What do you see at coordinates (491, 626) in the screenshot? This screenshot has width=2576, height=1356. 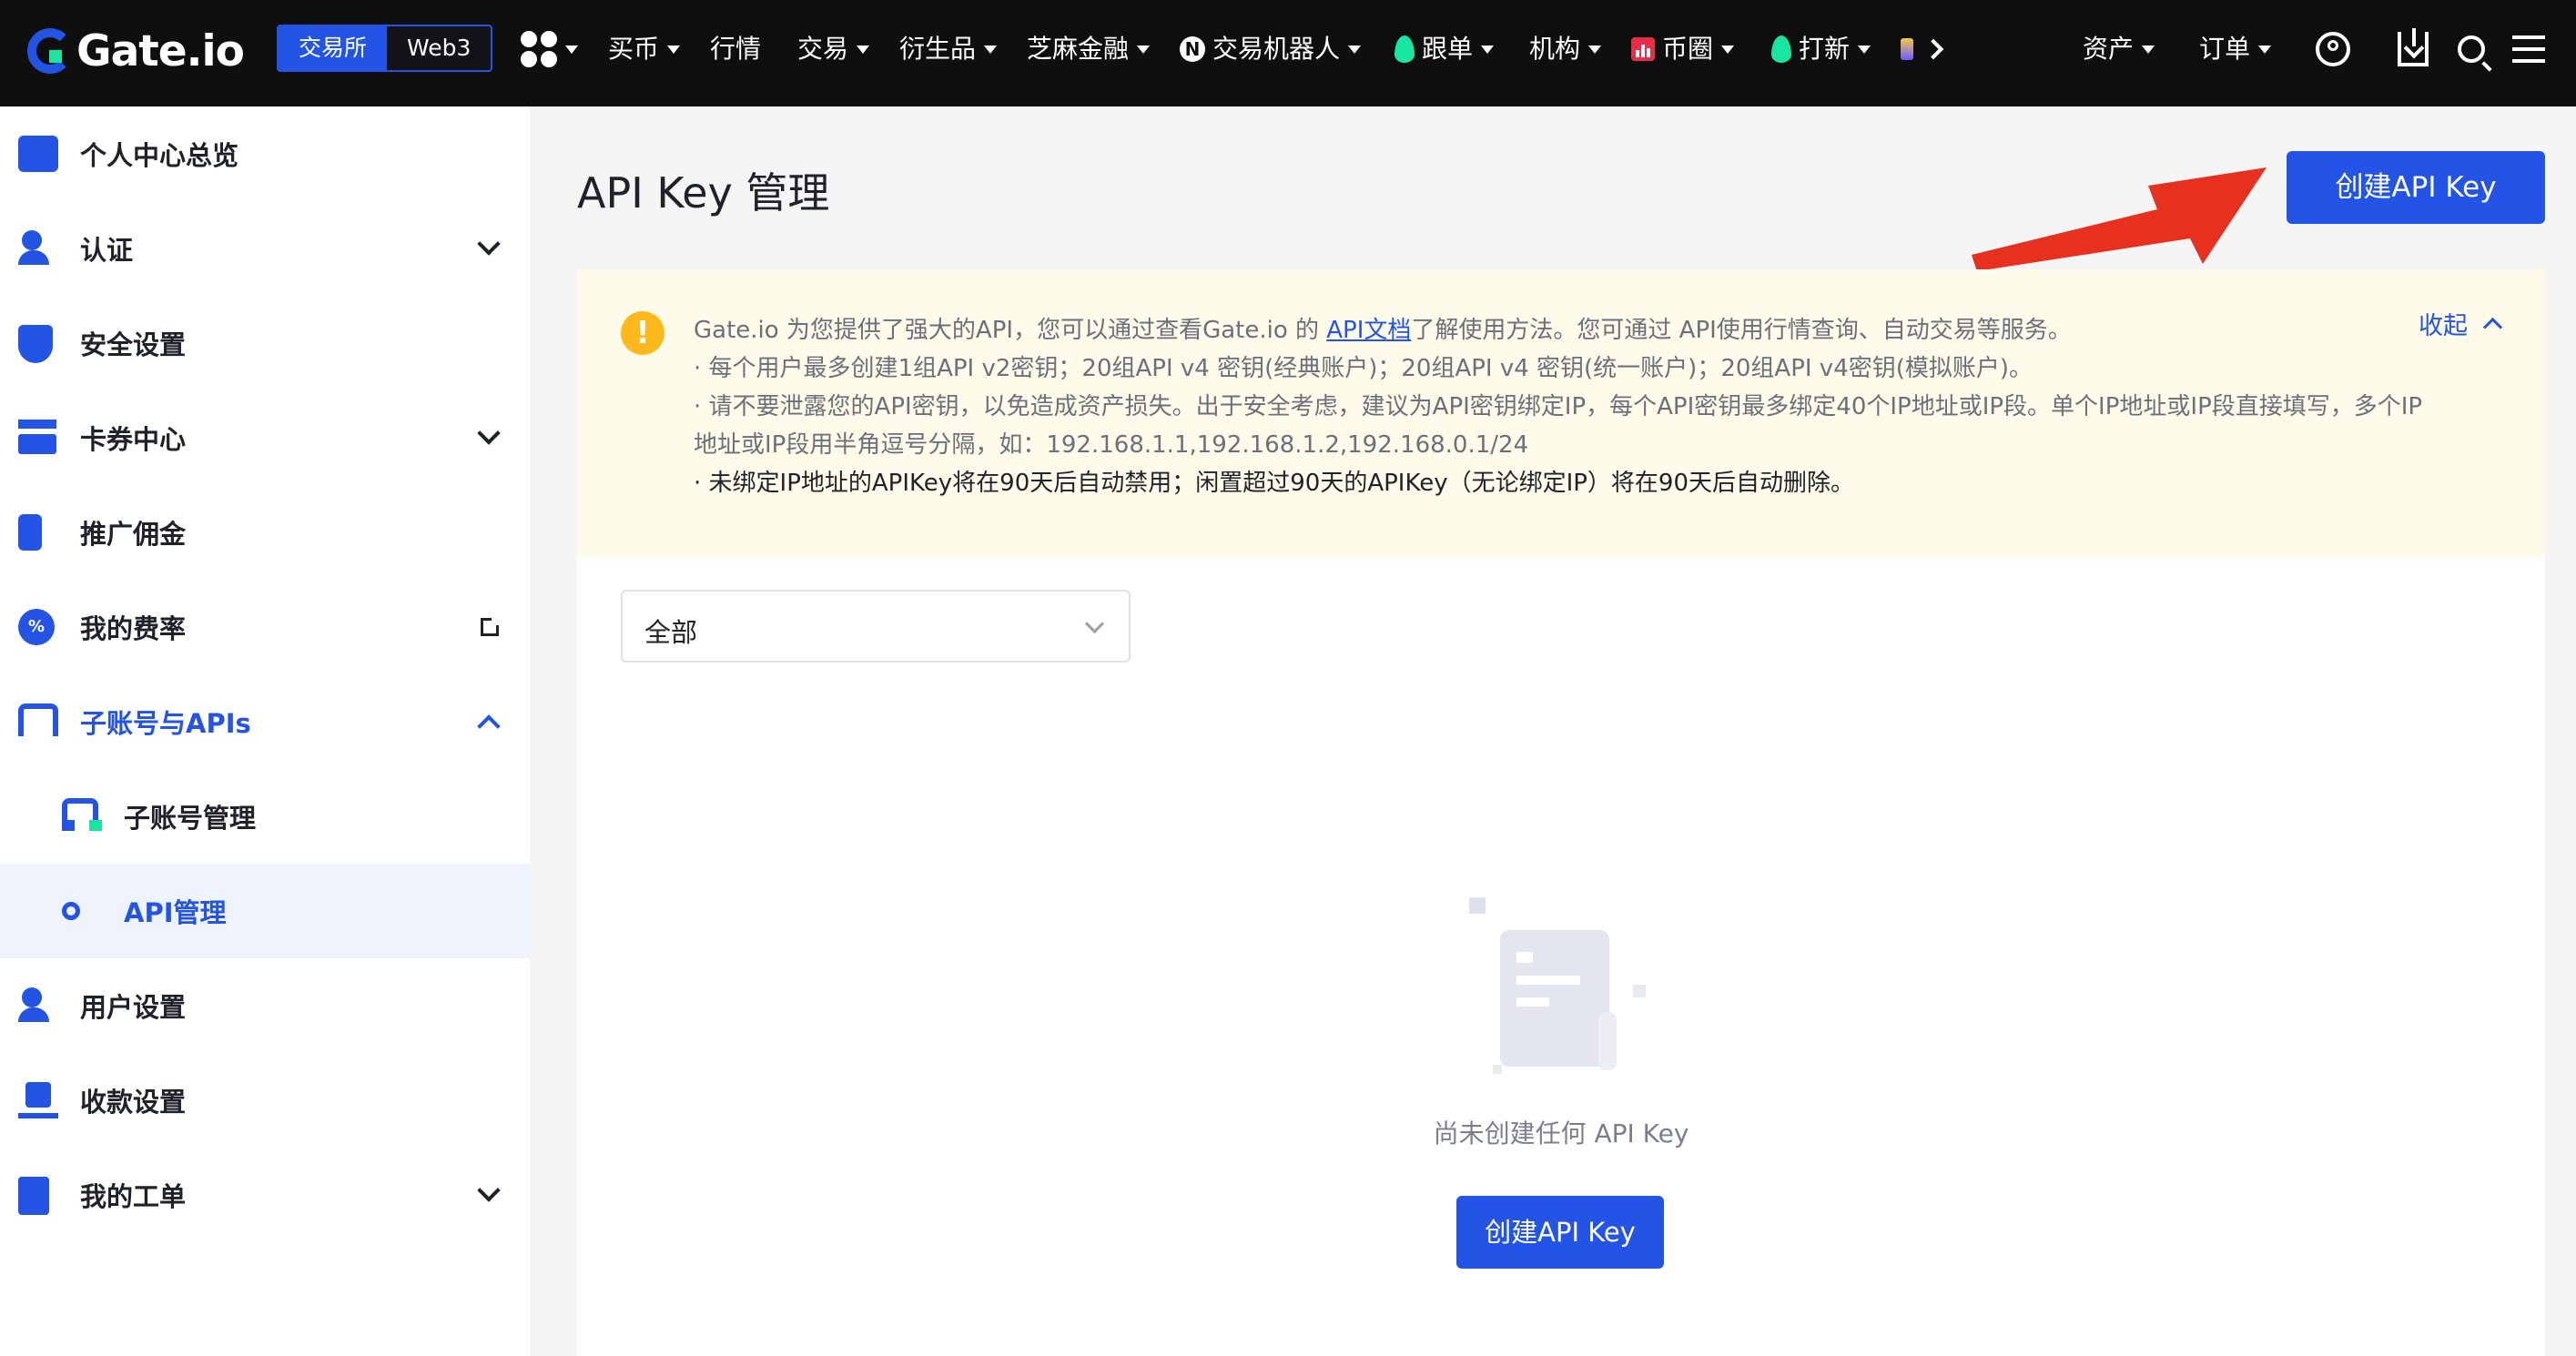 I see `external-link-icon` at bounding box center [491, 626].